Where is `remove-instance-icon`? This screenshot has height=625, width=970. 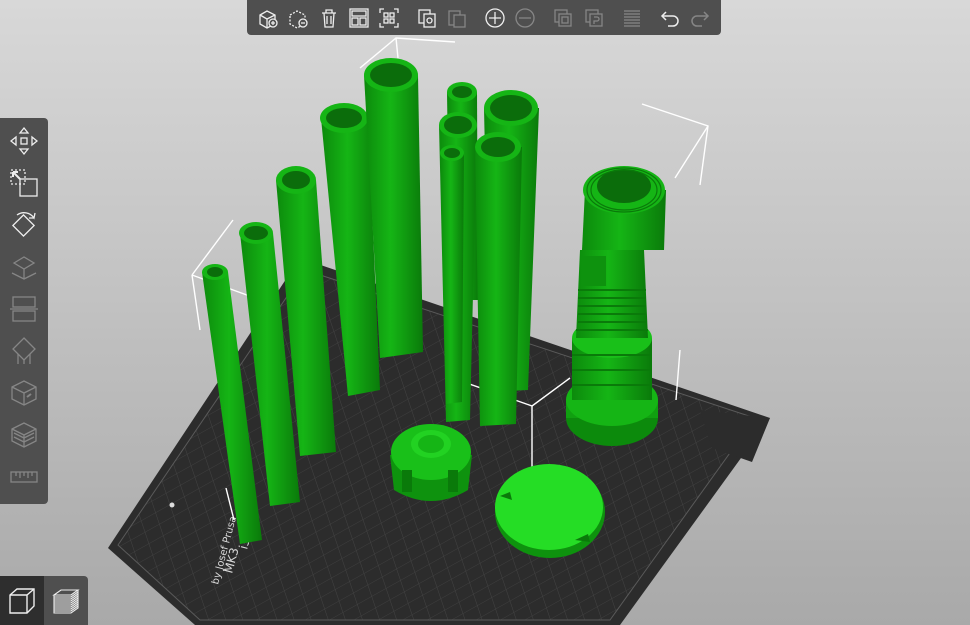 remove-instance-icon is located at coordinates (525, 17).